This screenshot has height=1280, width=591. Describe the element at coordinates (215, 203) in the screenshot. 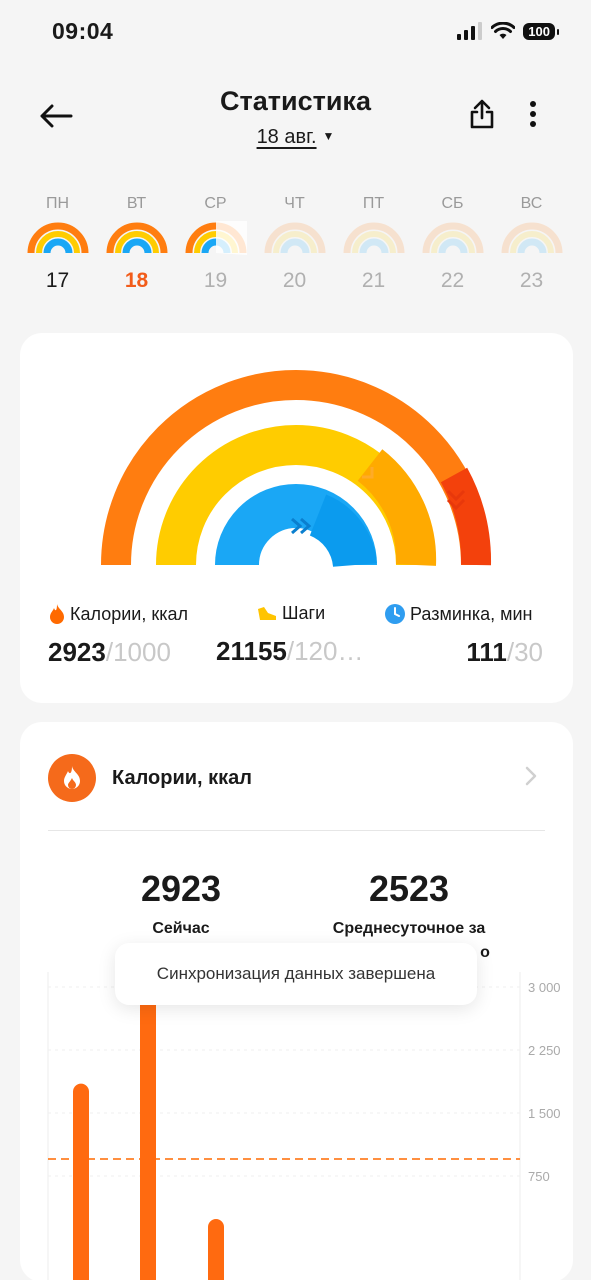

I see `day-label: СР` at that location.